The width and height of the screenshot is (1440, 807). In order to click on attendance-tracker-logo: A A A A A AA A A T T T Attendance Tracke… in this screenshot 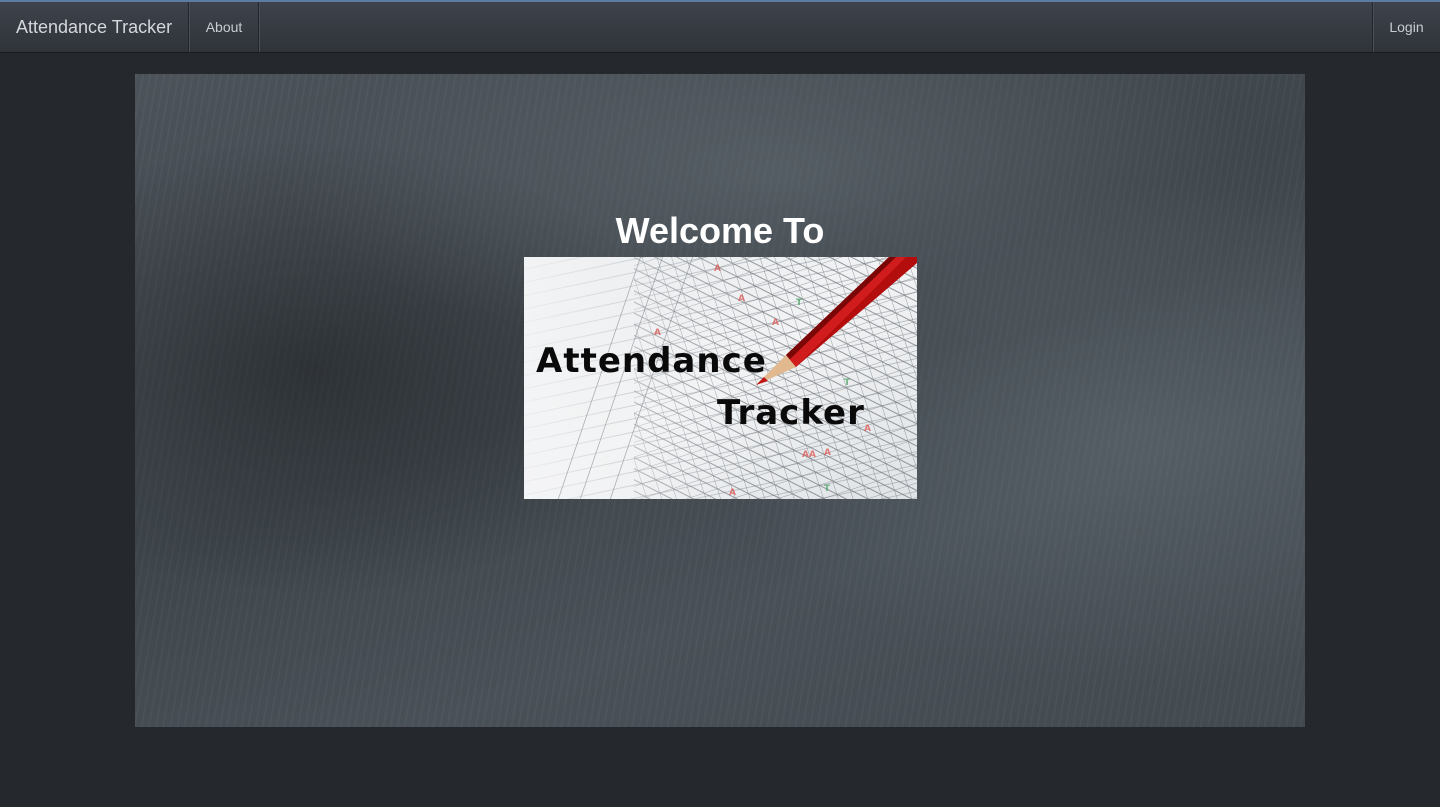, I will do `click(720, 378)`.